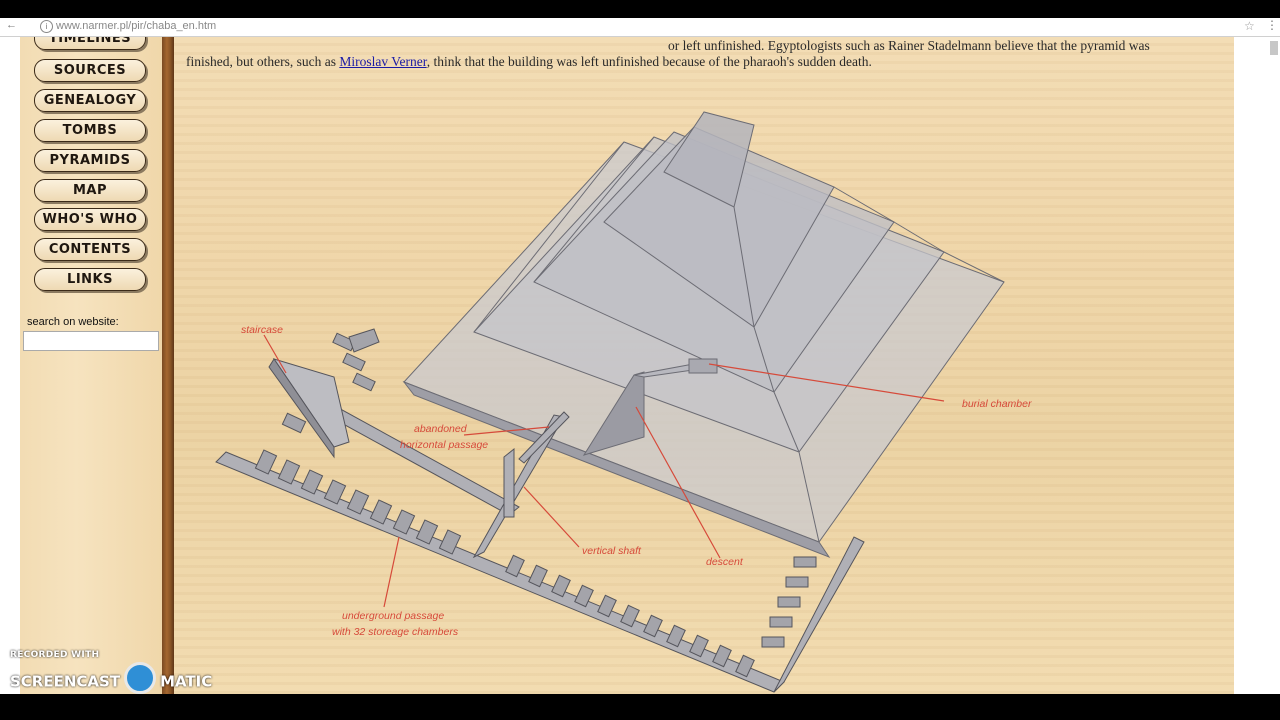 The height and width of the screenshot is (720, 1280). I want to click on label-underground-1: underground passage, so click(393, 616).